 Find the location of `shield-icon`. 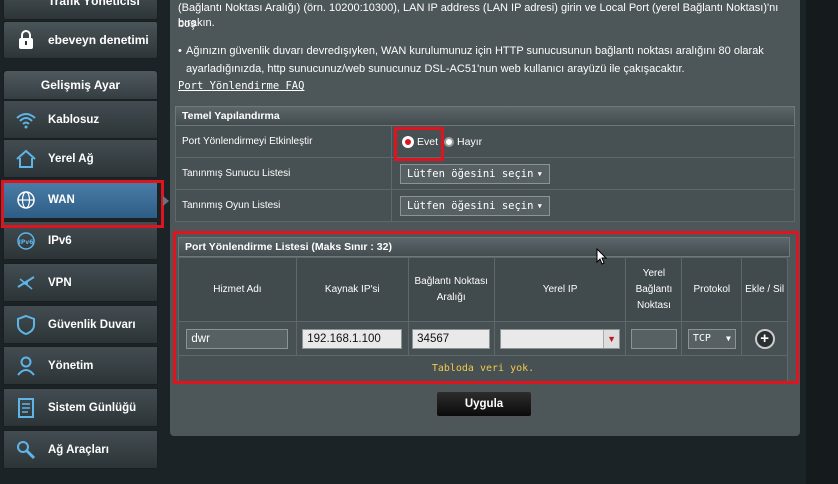

shield-icon is located at coordinates (26, 325).